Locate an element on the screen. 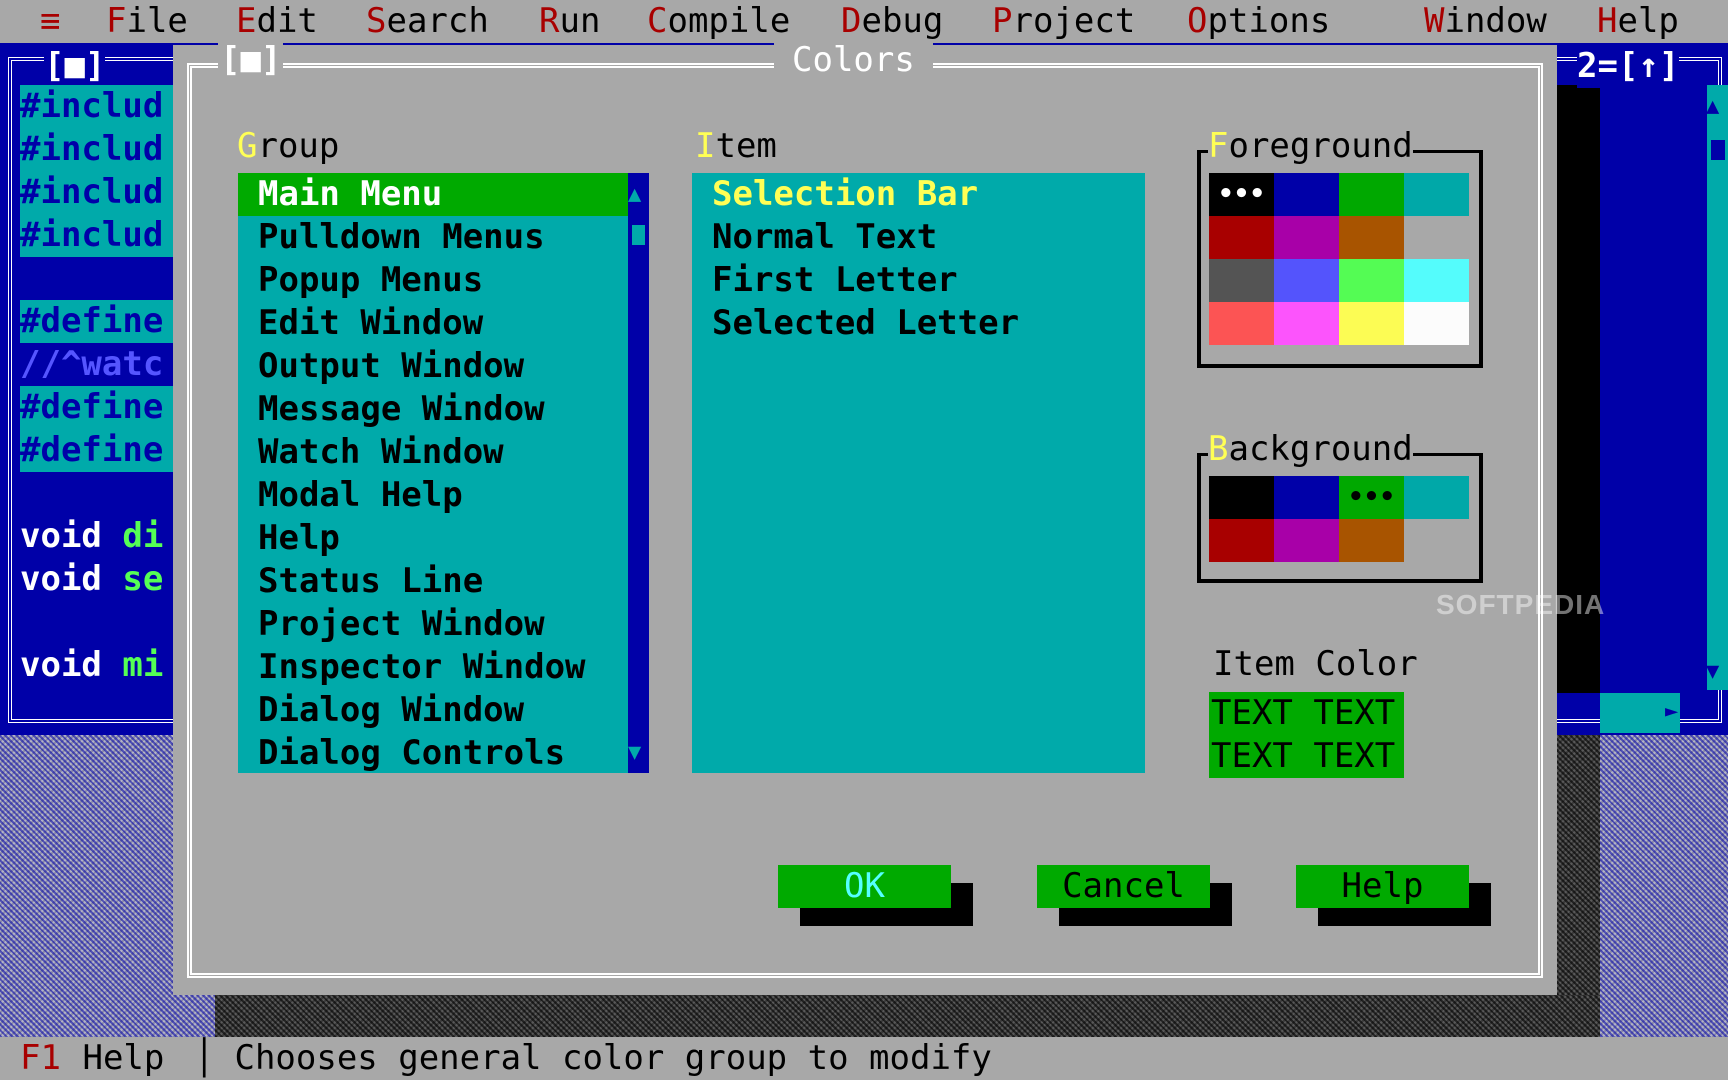 Image resolution: width=1728 pixels, height=1080 pixels. group-item: Help is located at coordinates (289, 538).